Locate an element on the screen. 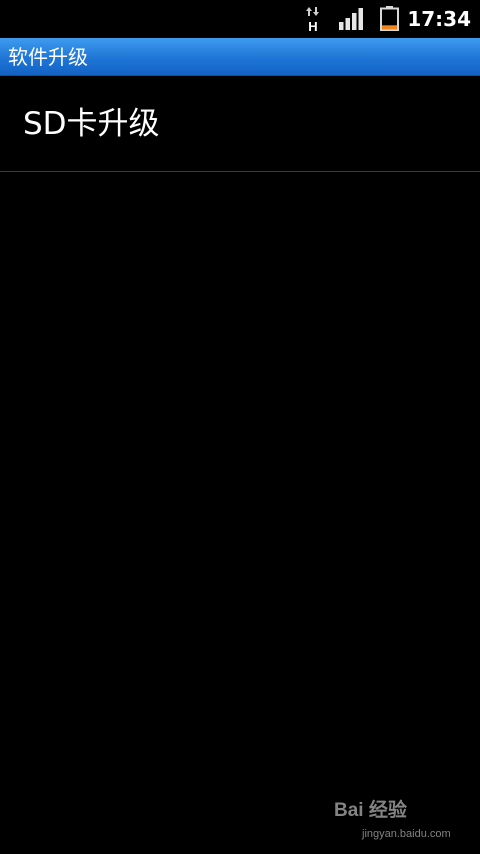  network-type-label: H is located at coordinates (312, 25).